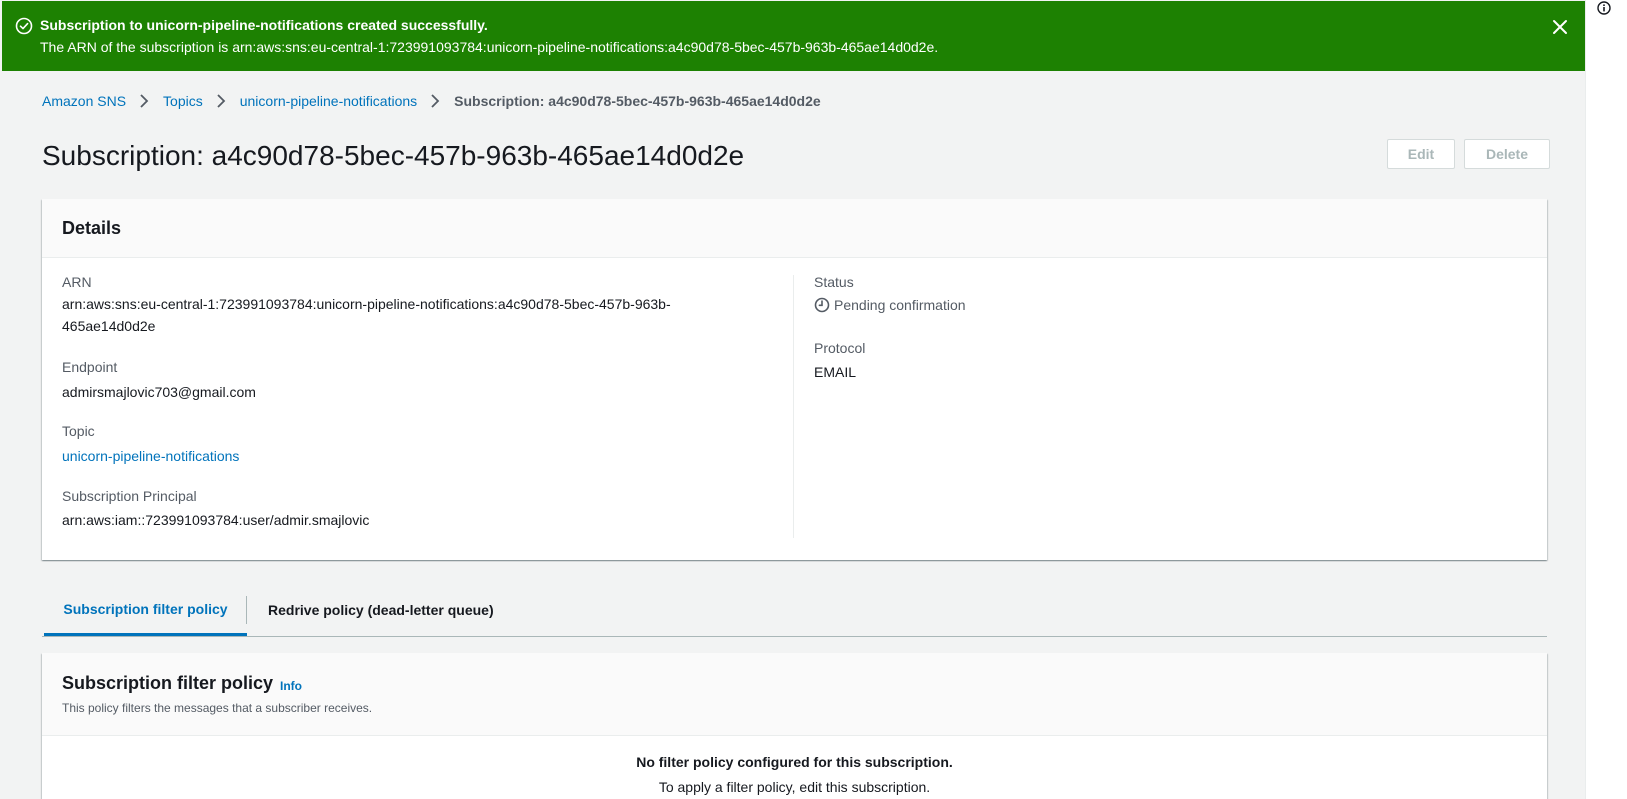 This screenshot has width=1627, height=799. What do you see at coordinates (291, 686) in the screenshot?
I see `info-link: Info` at bounding box center [291, 686].